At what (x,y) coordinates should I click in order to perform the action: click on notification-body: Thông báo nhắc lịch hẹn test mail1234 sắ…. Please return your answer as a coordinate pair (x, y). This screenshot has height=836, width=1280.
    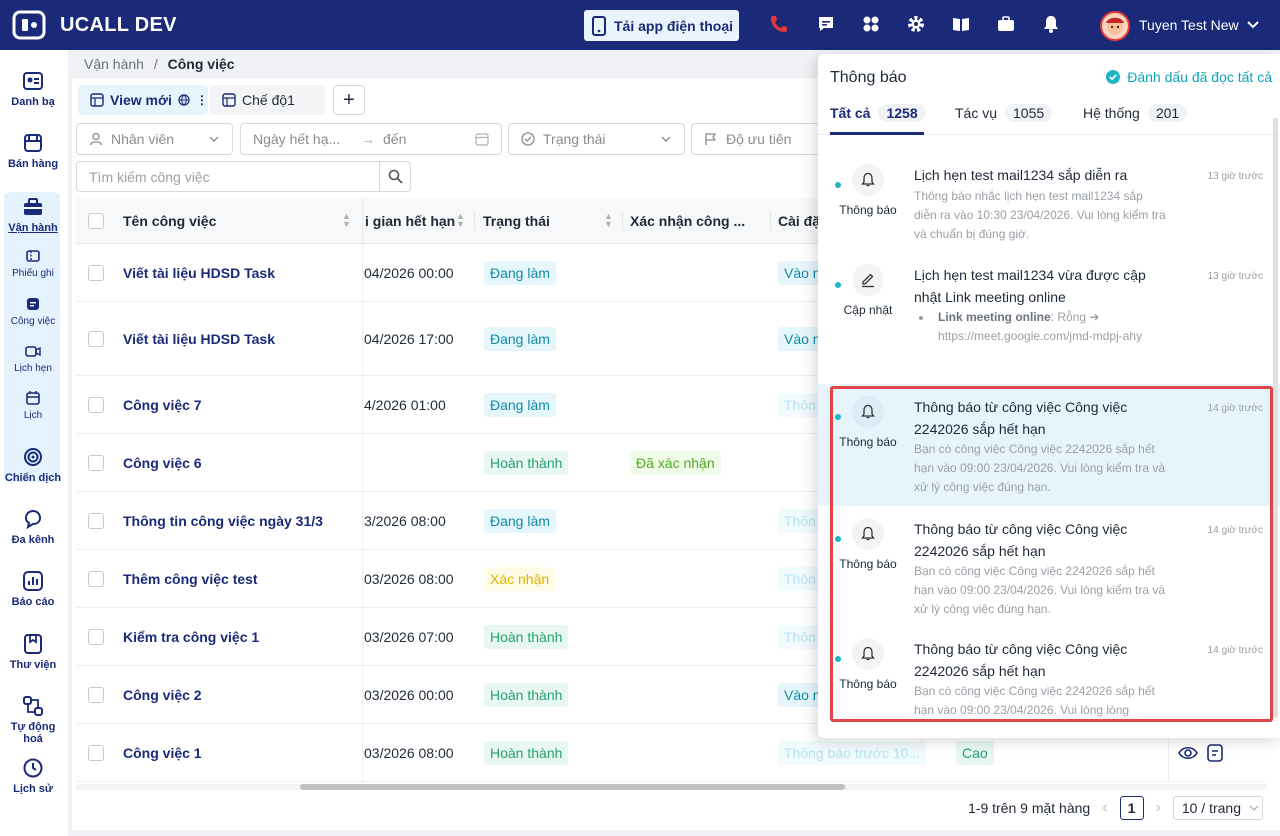
    Looking at the image, I should click on (1040, 215).